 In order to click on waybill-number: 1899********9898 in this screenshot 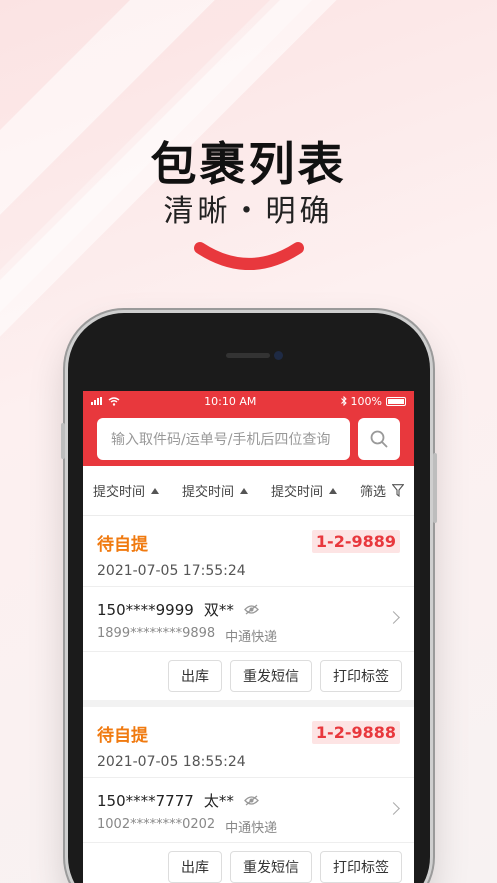, I will do `click(156, 633)`.